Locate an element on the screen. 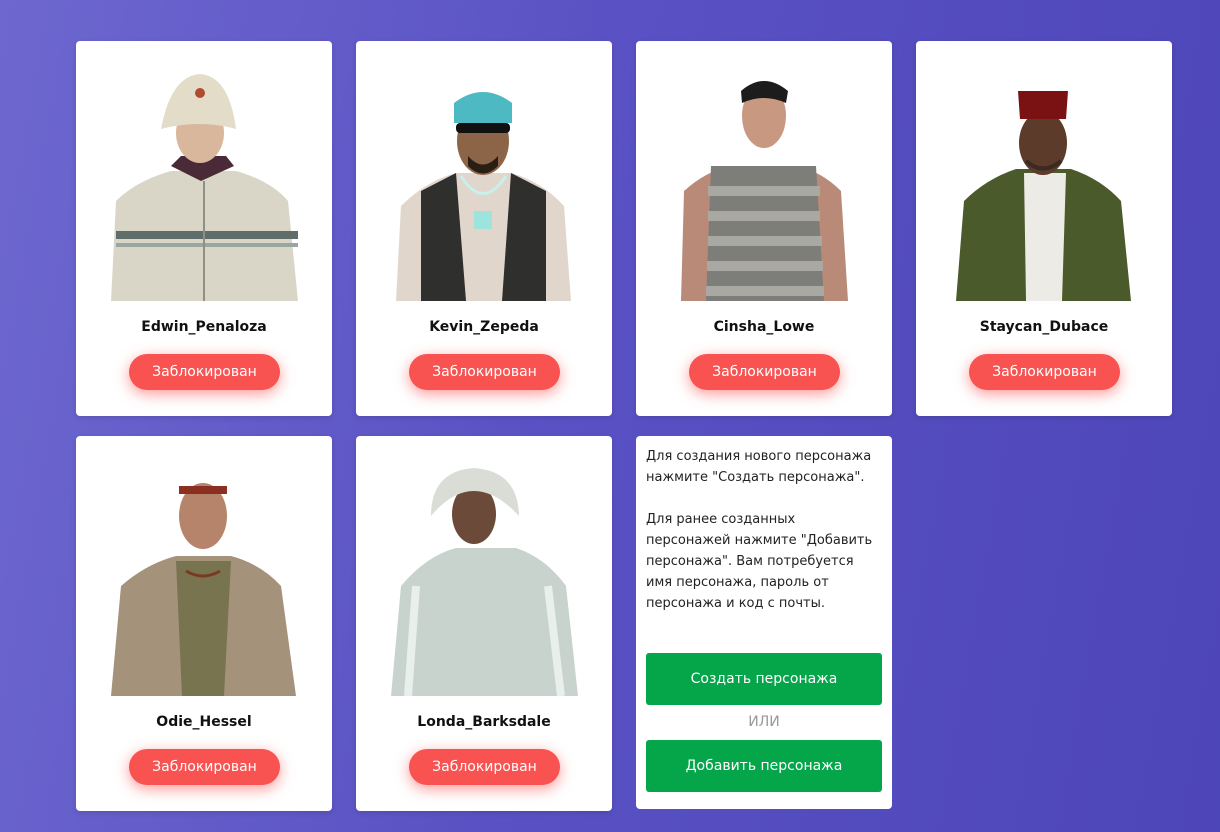  character-card: Edwin_Penaloza Заблокирован is located at coordinates (204, 228).